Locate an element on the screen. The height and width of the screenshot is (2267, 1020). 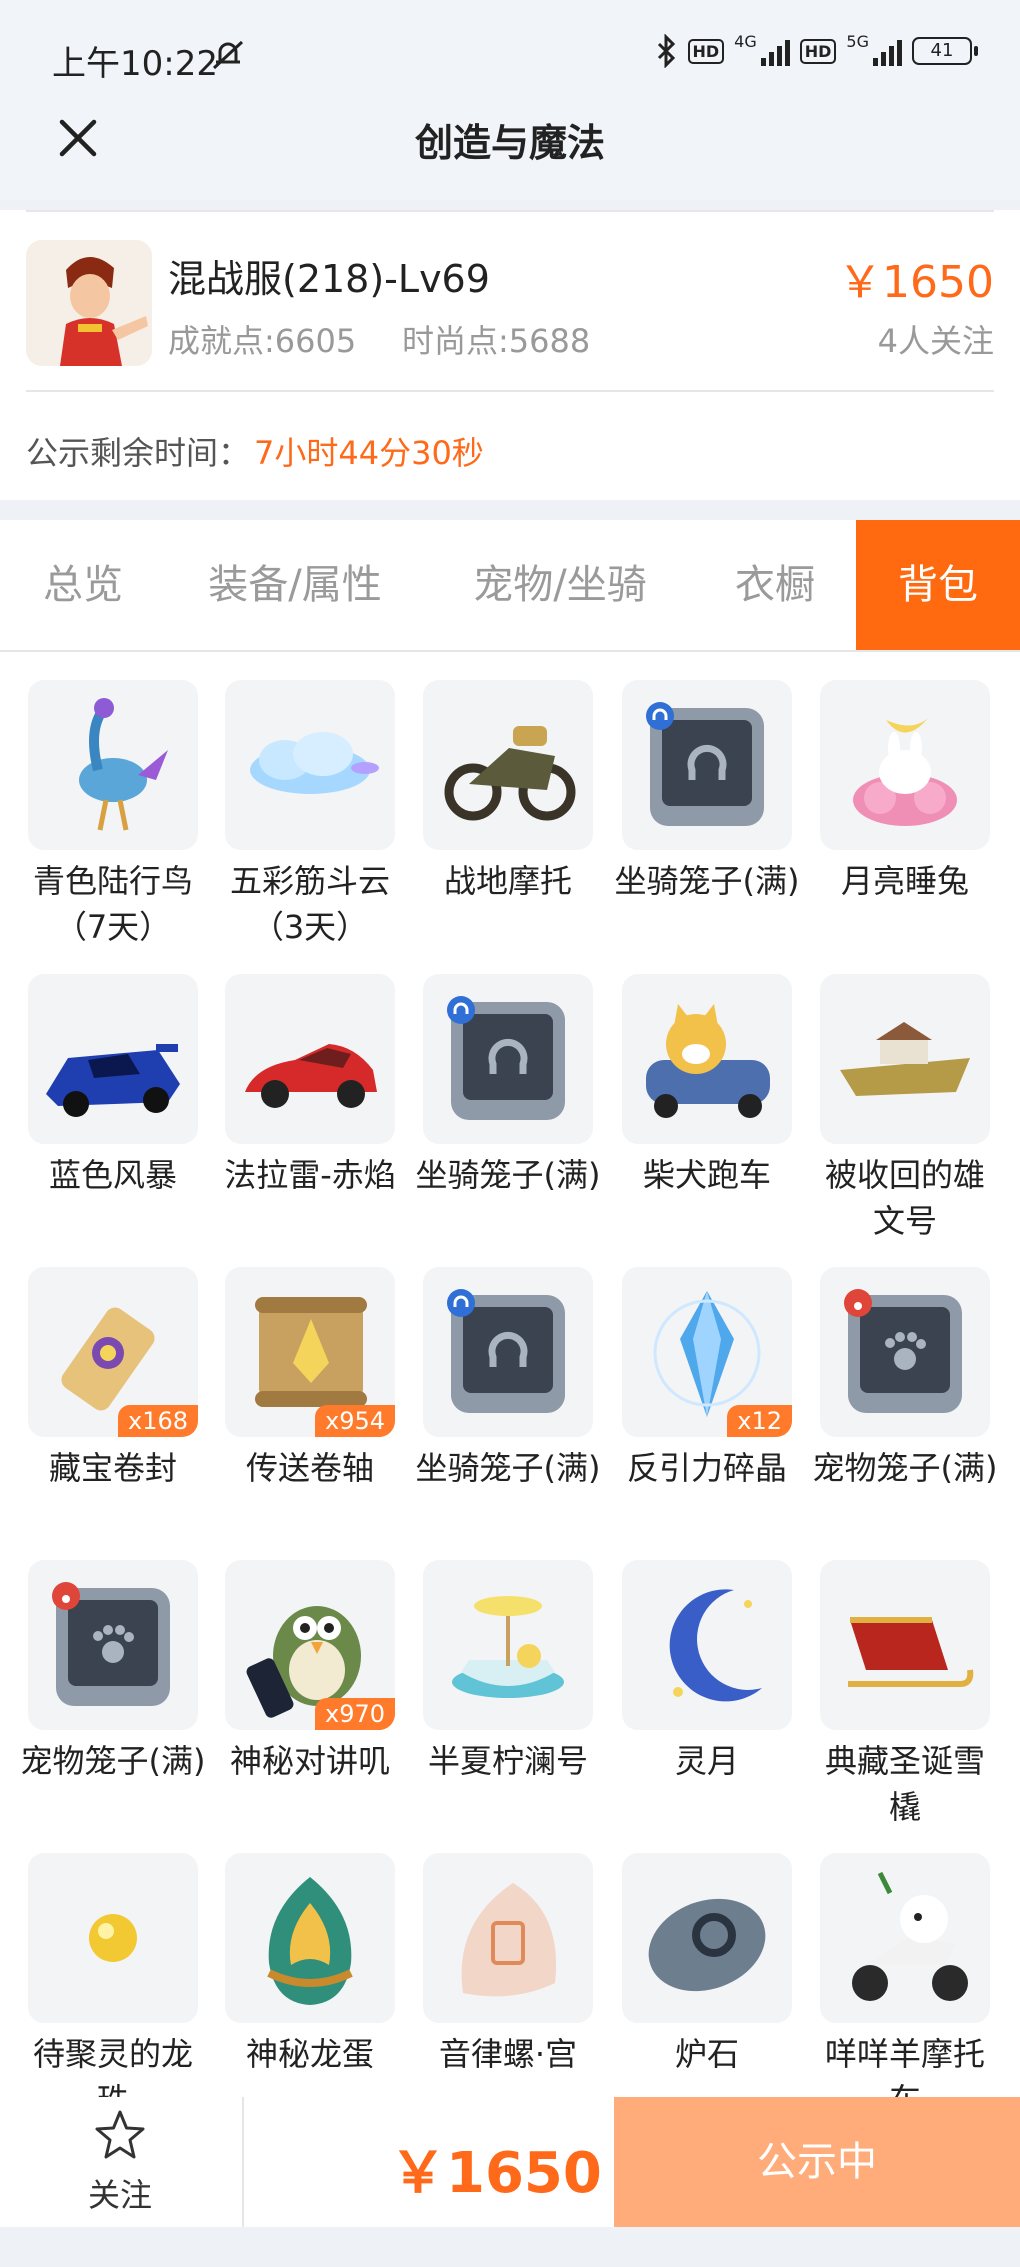
item-name: 炉石 is located at coordinates (706, 2054).